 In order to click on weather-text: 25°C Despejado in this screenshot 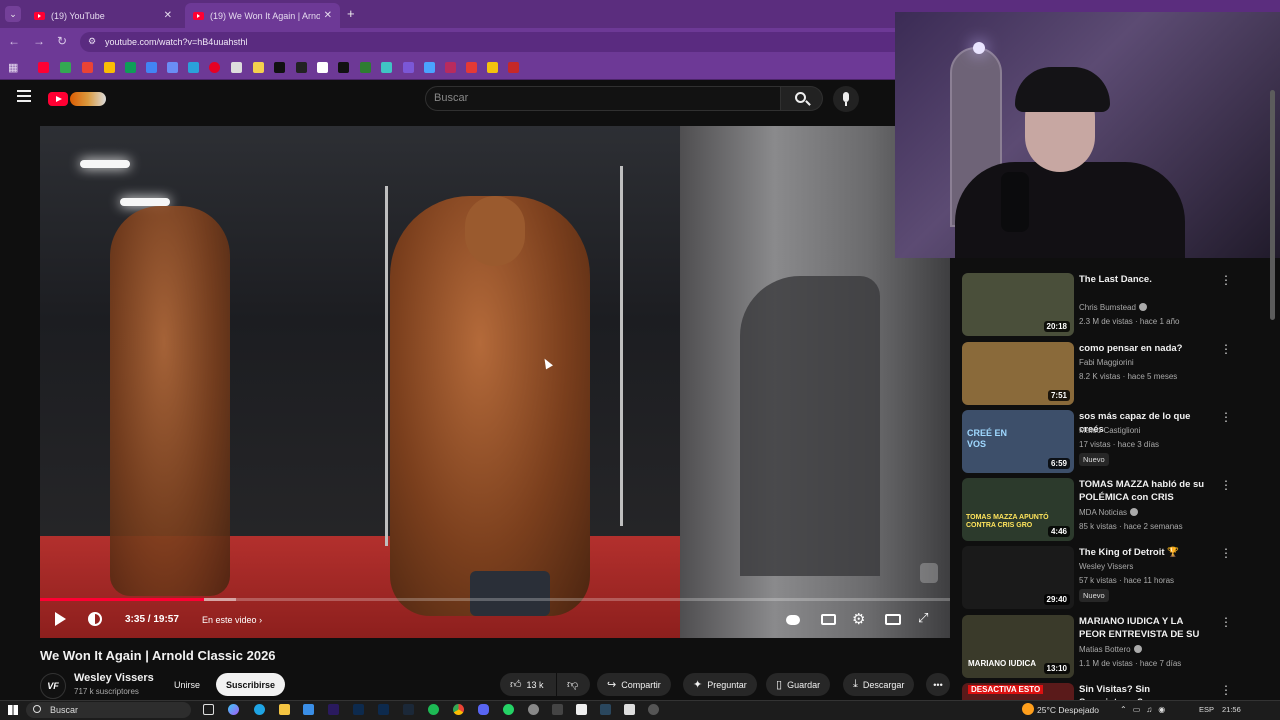, I will do `click(1068, 710)`.